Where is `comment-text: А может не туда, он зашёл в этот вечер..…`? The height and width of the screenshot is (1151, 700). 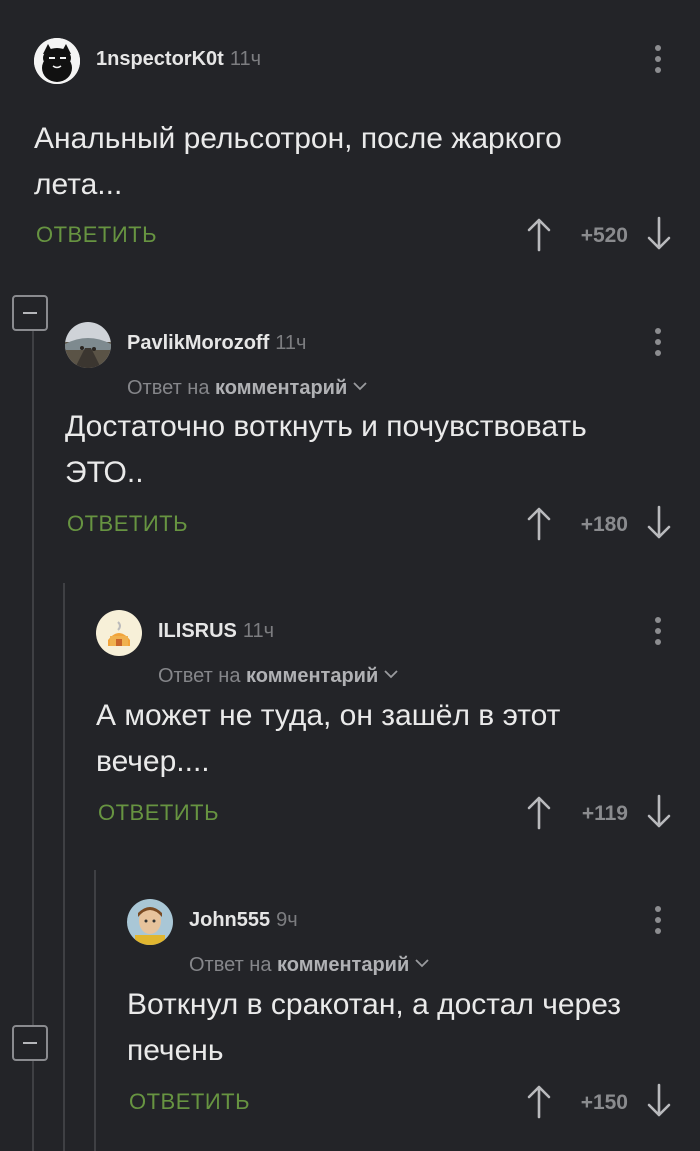 comment-text: А может не туда, он зашёл в этот вечер..… is located at coordinates (328, 738).